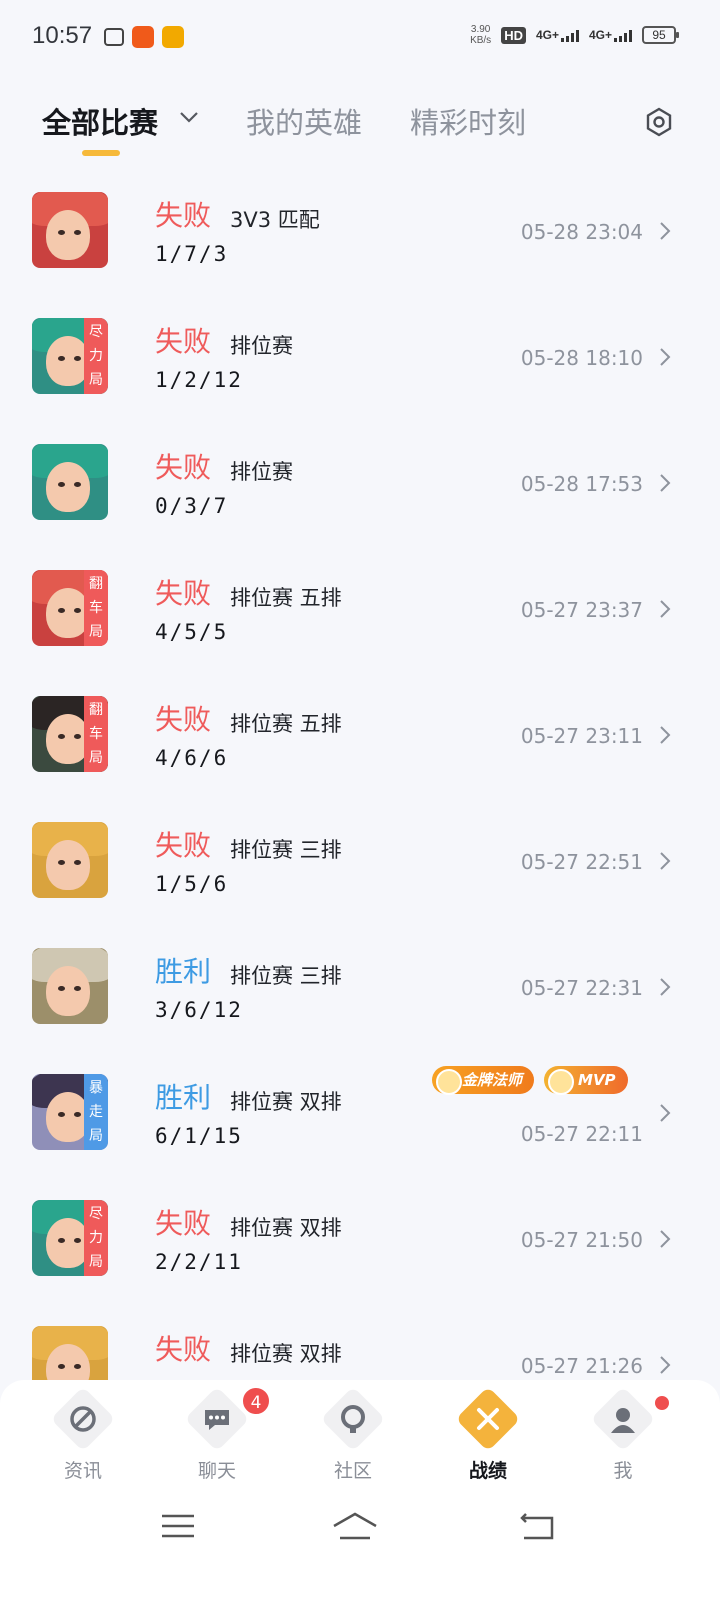 The image size is (720, 1600). What do you see at coordinates (192, 632) in the screenshot?
I see `match-kda: 4/5/5` at bounding box center [192, 632].